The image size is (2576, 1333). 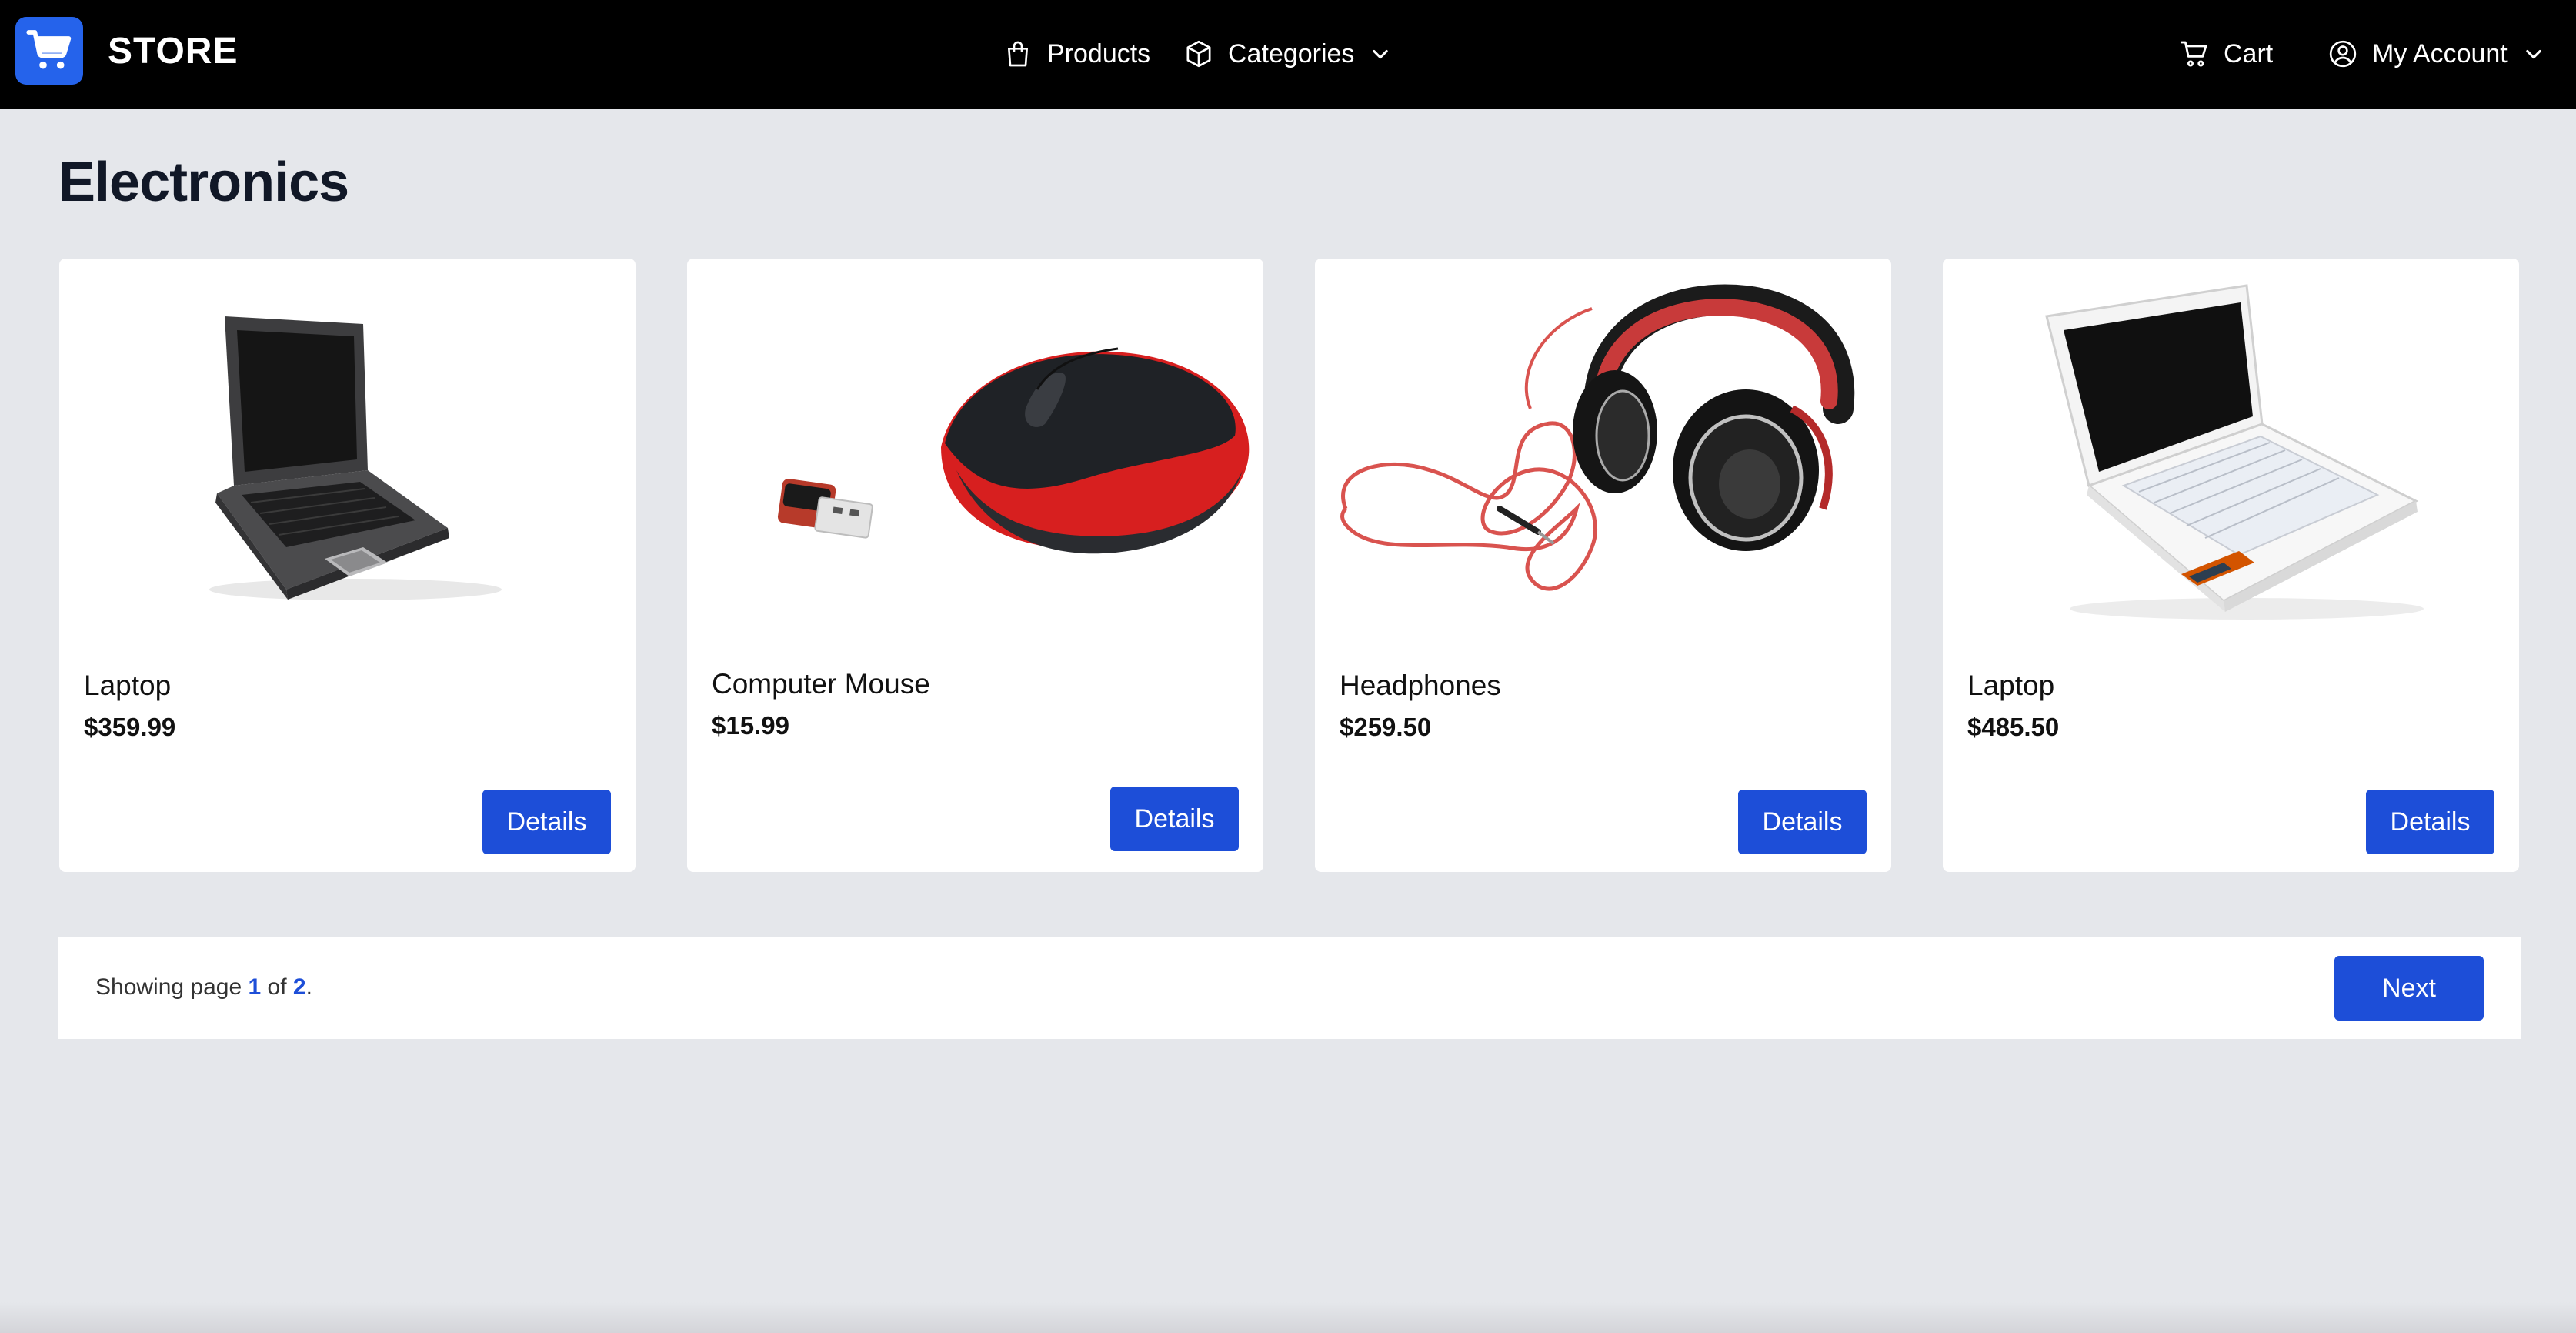 I want to click on product-name: Computer Mouse, so click(x=821, y=684).